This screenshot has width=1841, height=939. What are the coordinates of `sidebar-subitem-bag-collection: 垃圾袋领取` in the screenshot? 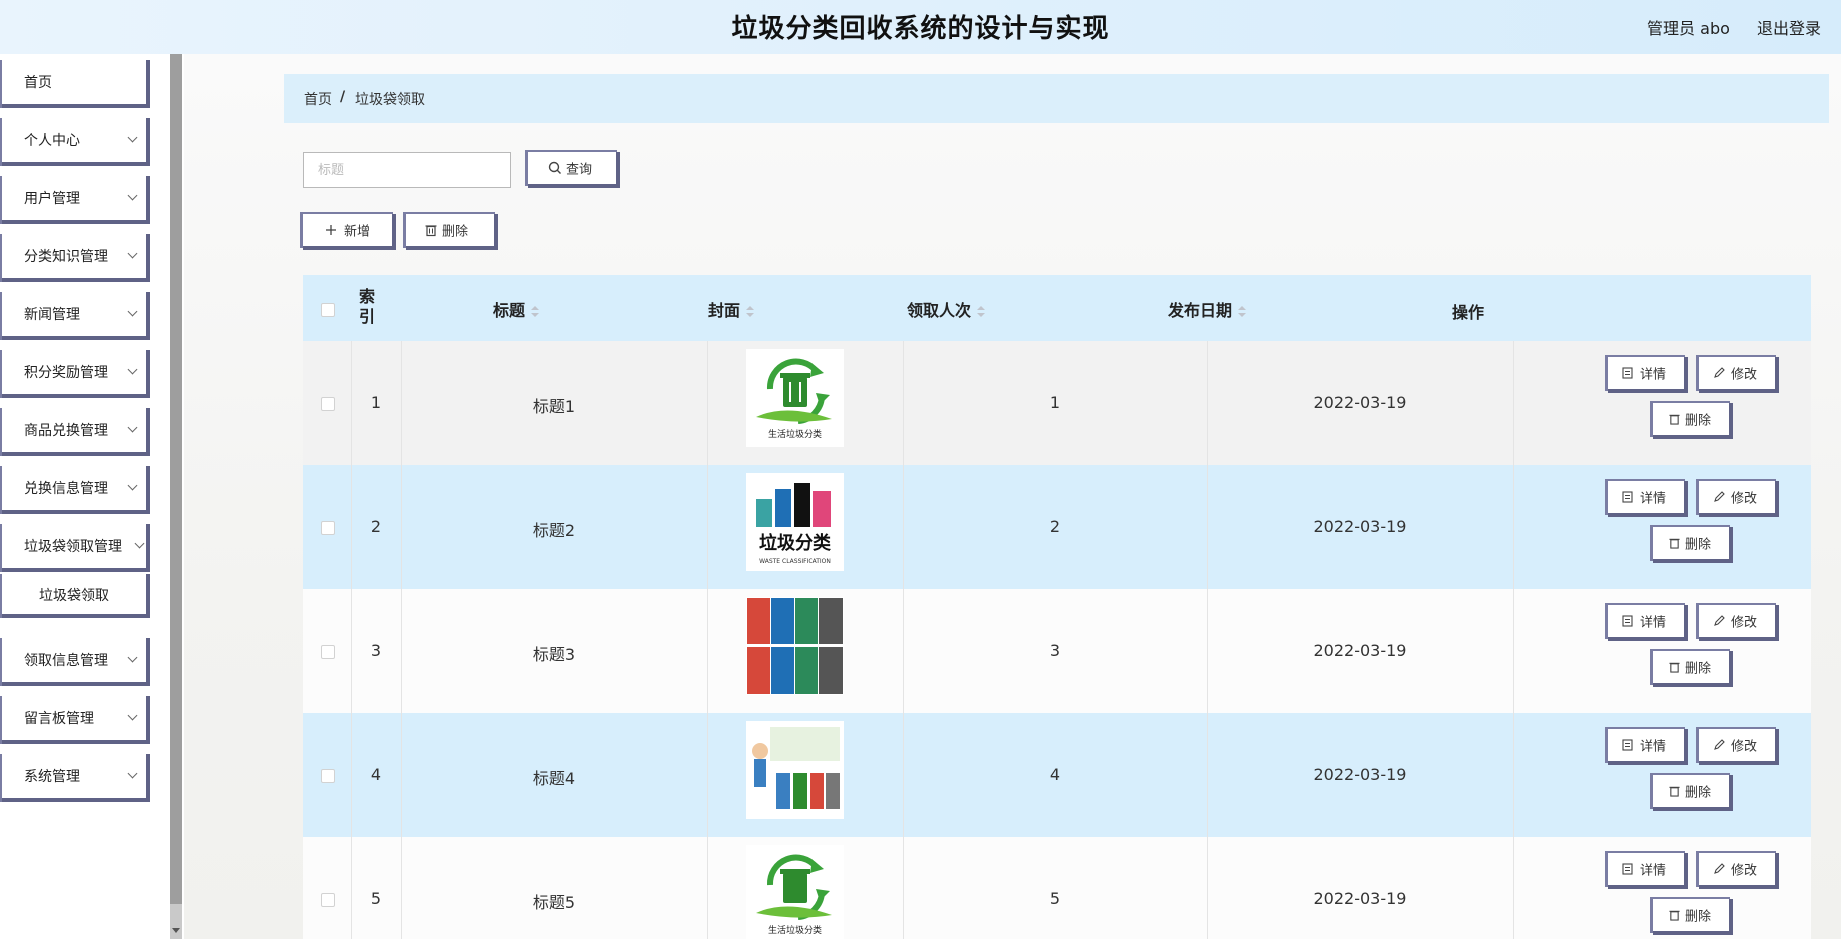 It's located at (76, 596).